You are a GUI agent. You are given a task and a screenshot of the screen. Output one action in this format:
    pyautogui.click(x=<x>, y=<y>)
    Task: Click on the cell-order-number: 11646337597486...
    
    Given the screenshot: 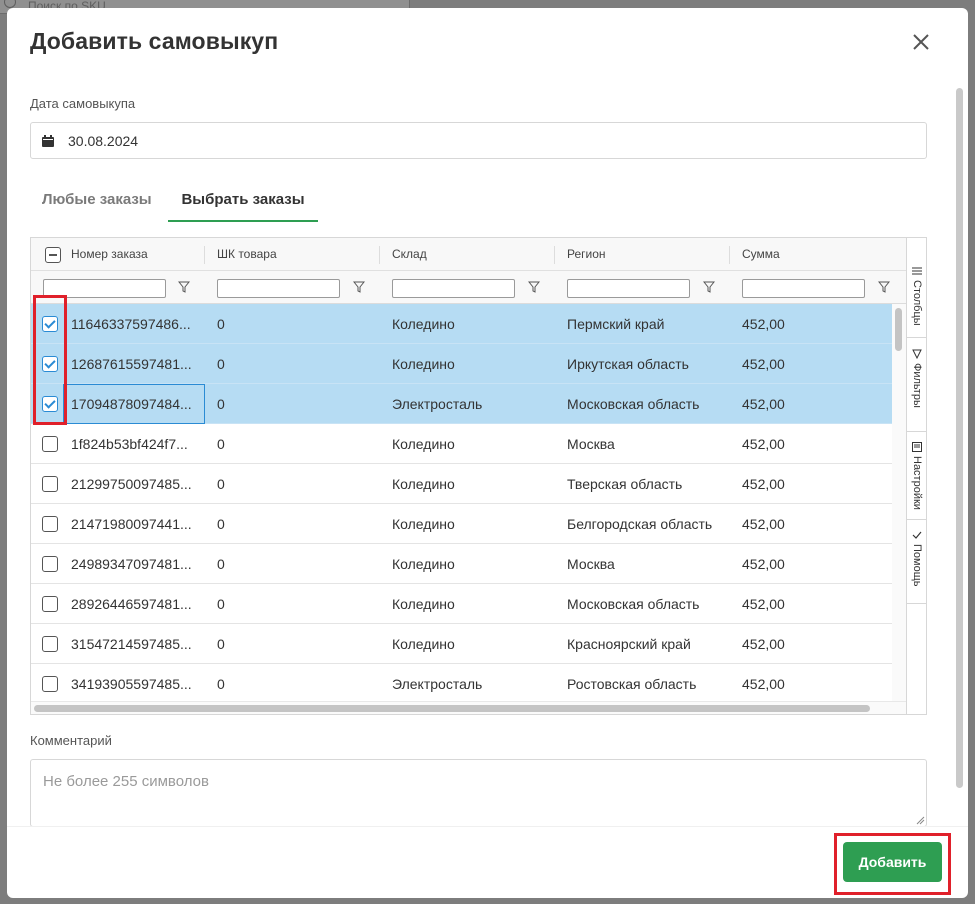 What is the action you would take?
    pyautogui.click(x=131, y=324)
    